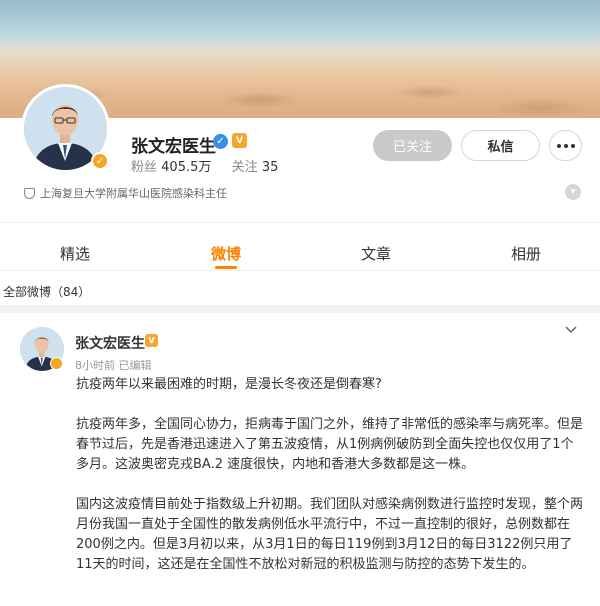  Describe the element at coordinates (226, 267) in the screenshot. I see `active-tab-indicator` at that location.